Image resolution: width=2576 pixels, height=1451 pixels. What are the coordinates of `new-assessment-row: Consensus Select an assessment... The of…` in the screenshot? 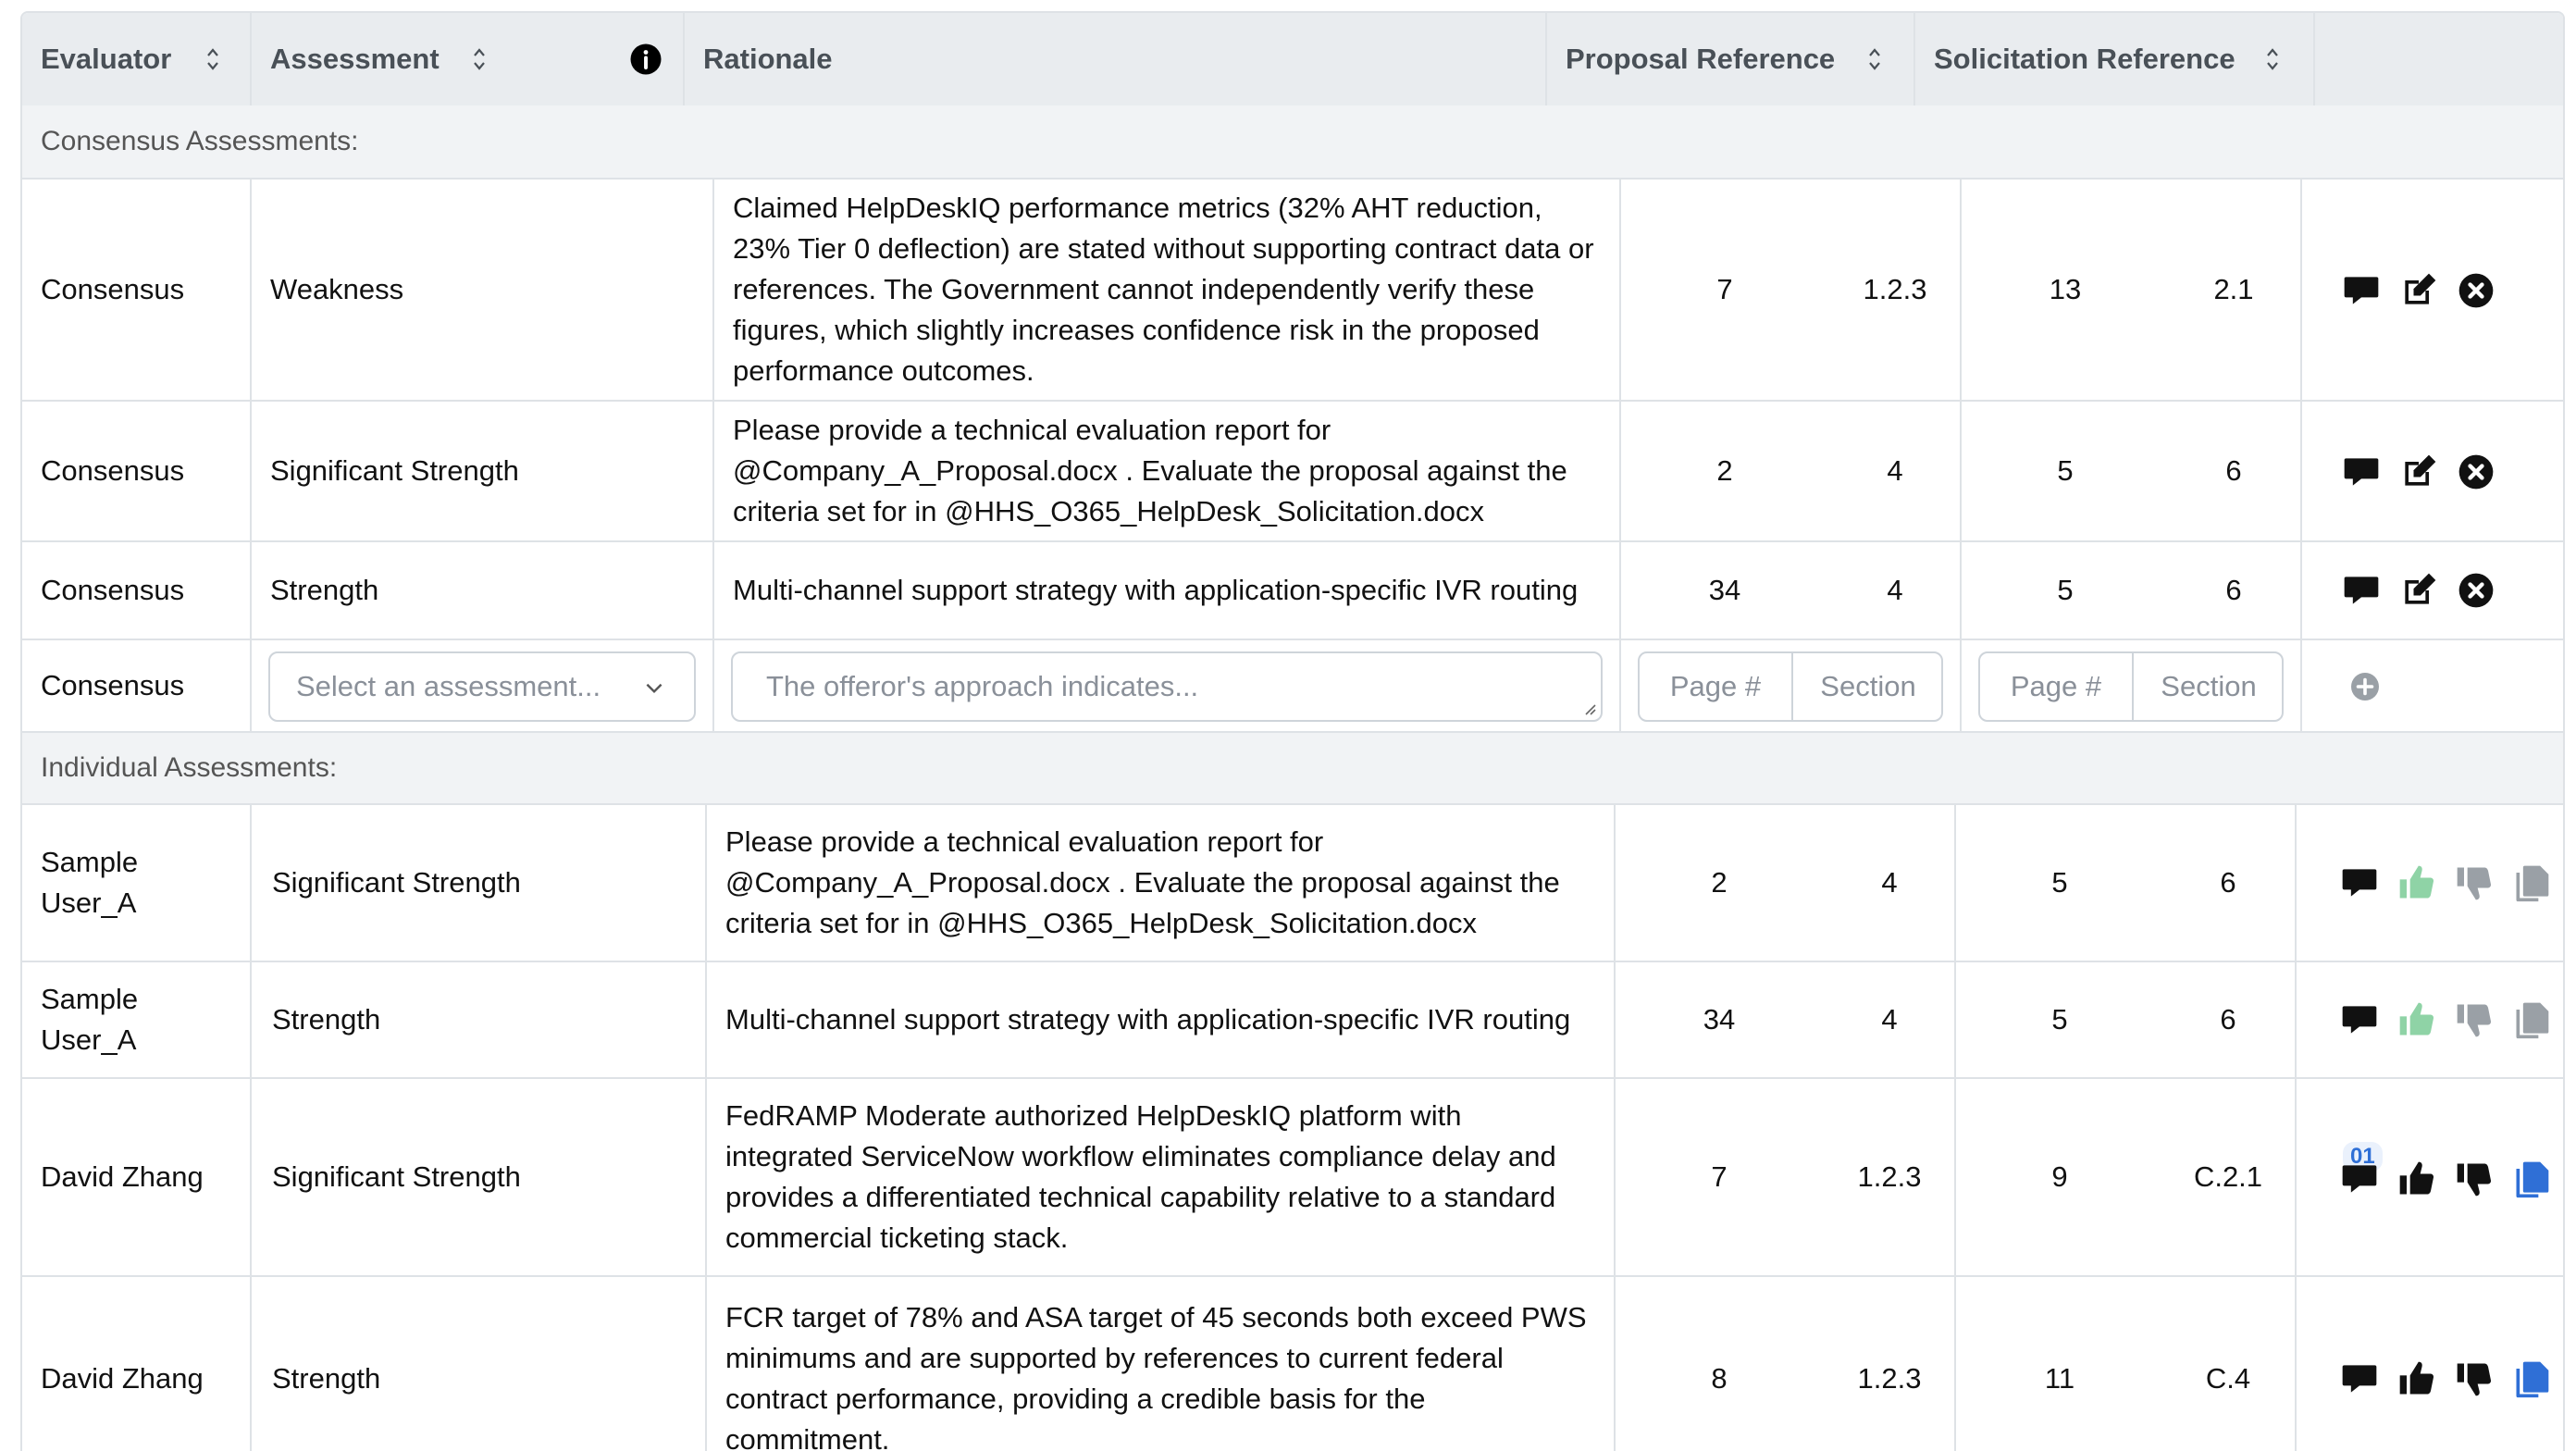 It's located at (1292, 686).